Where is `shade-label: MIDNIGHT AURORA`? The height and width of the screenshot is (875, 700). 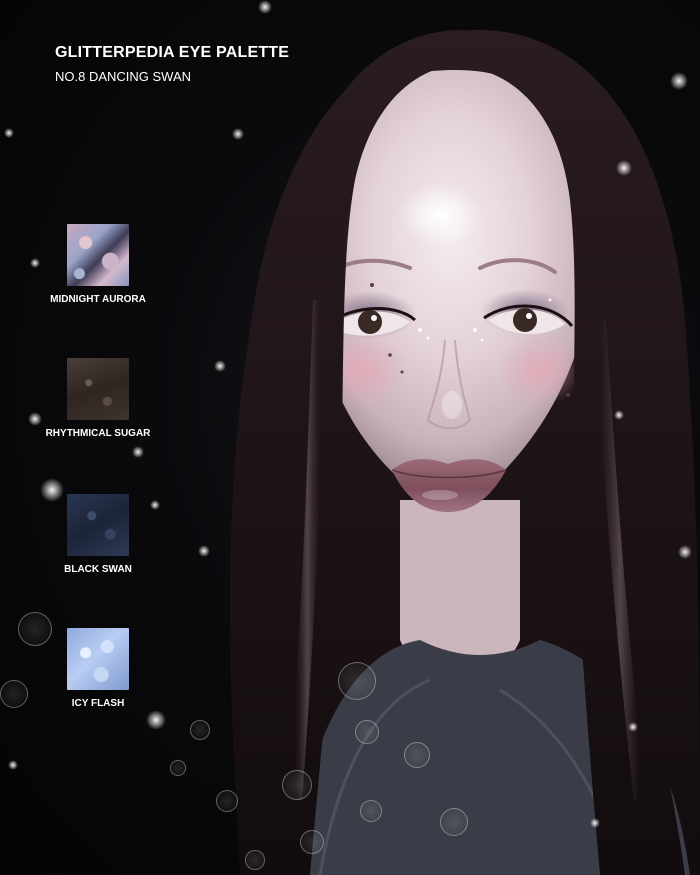 shade-label: MIDNIGHT AURORA is located at coordinates (98, 299).